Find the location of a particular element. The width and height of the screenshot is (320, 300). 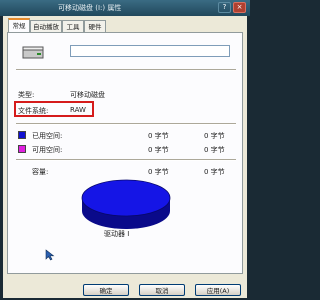

drive-caption: 驱动器 I is located at coordinates (117, 234).